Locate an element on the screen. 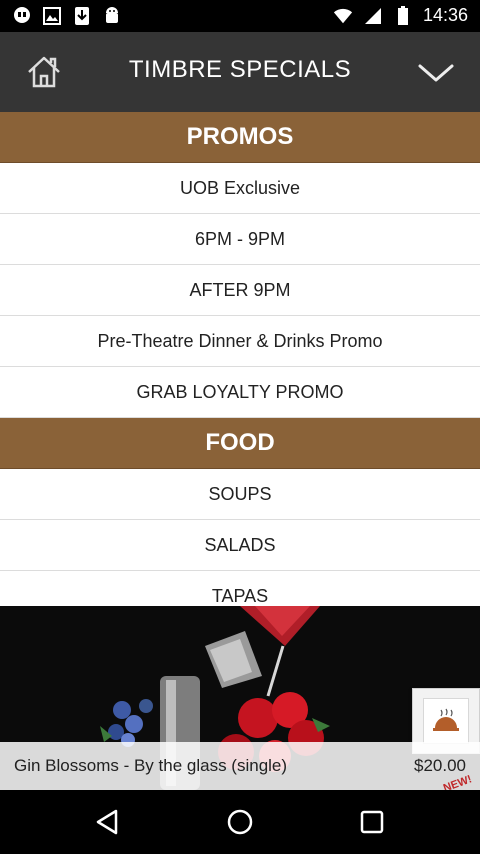  battery-icon is located at coordinates (403, 15).